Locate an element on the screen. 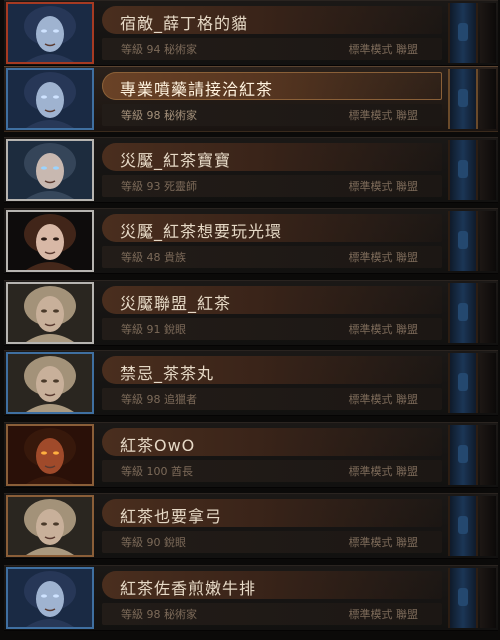  character-level-class: 等級 91 銳眼 is located at coordinates (153, 329).